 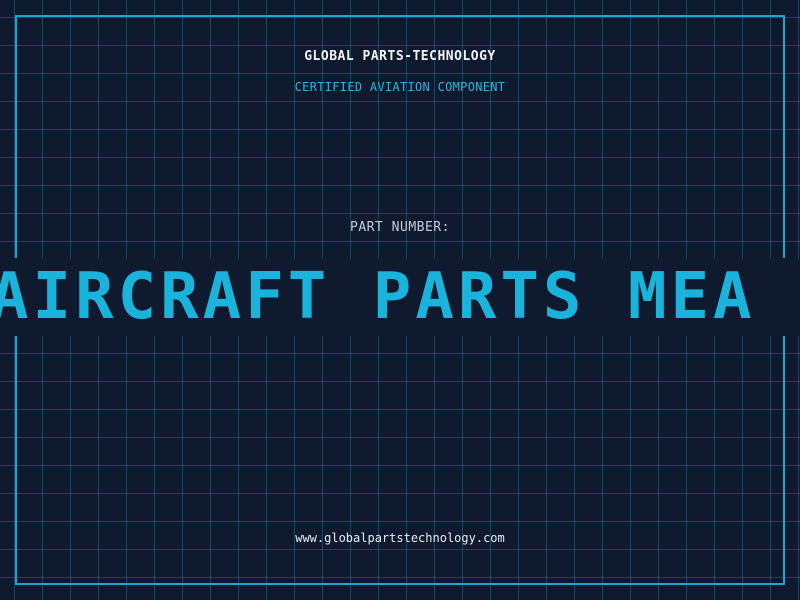 What do you see at coordinates (400, 538) in the screenshot?
I see `website-url: www.globalpartstechnology.com` at bounding box center [400, 538].